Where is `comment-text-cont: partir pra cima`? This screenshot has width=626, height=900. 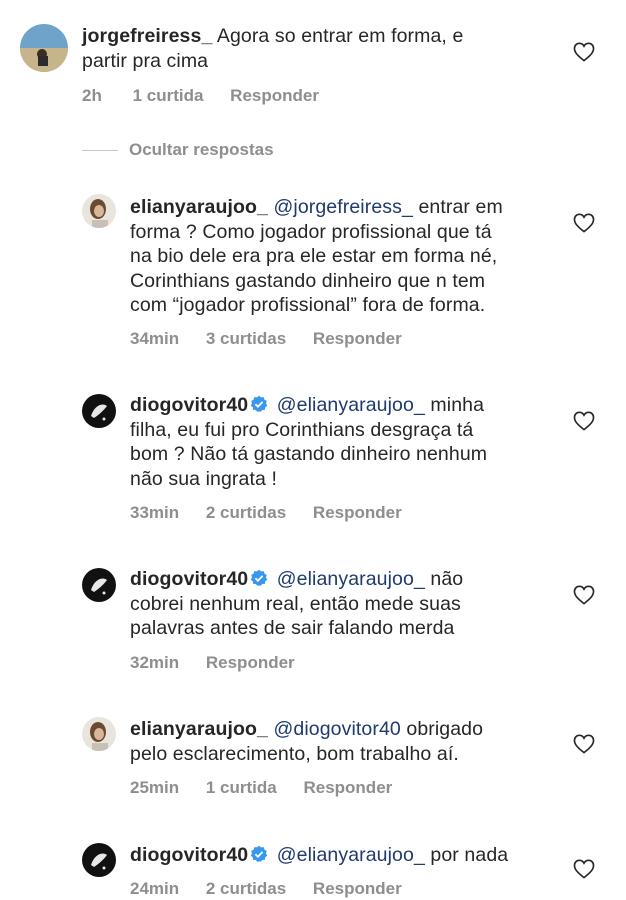
comment-text-cont: partir pra cima is located at coordinates (145, 60).